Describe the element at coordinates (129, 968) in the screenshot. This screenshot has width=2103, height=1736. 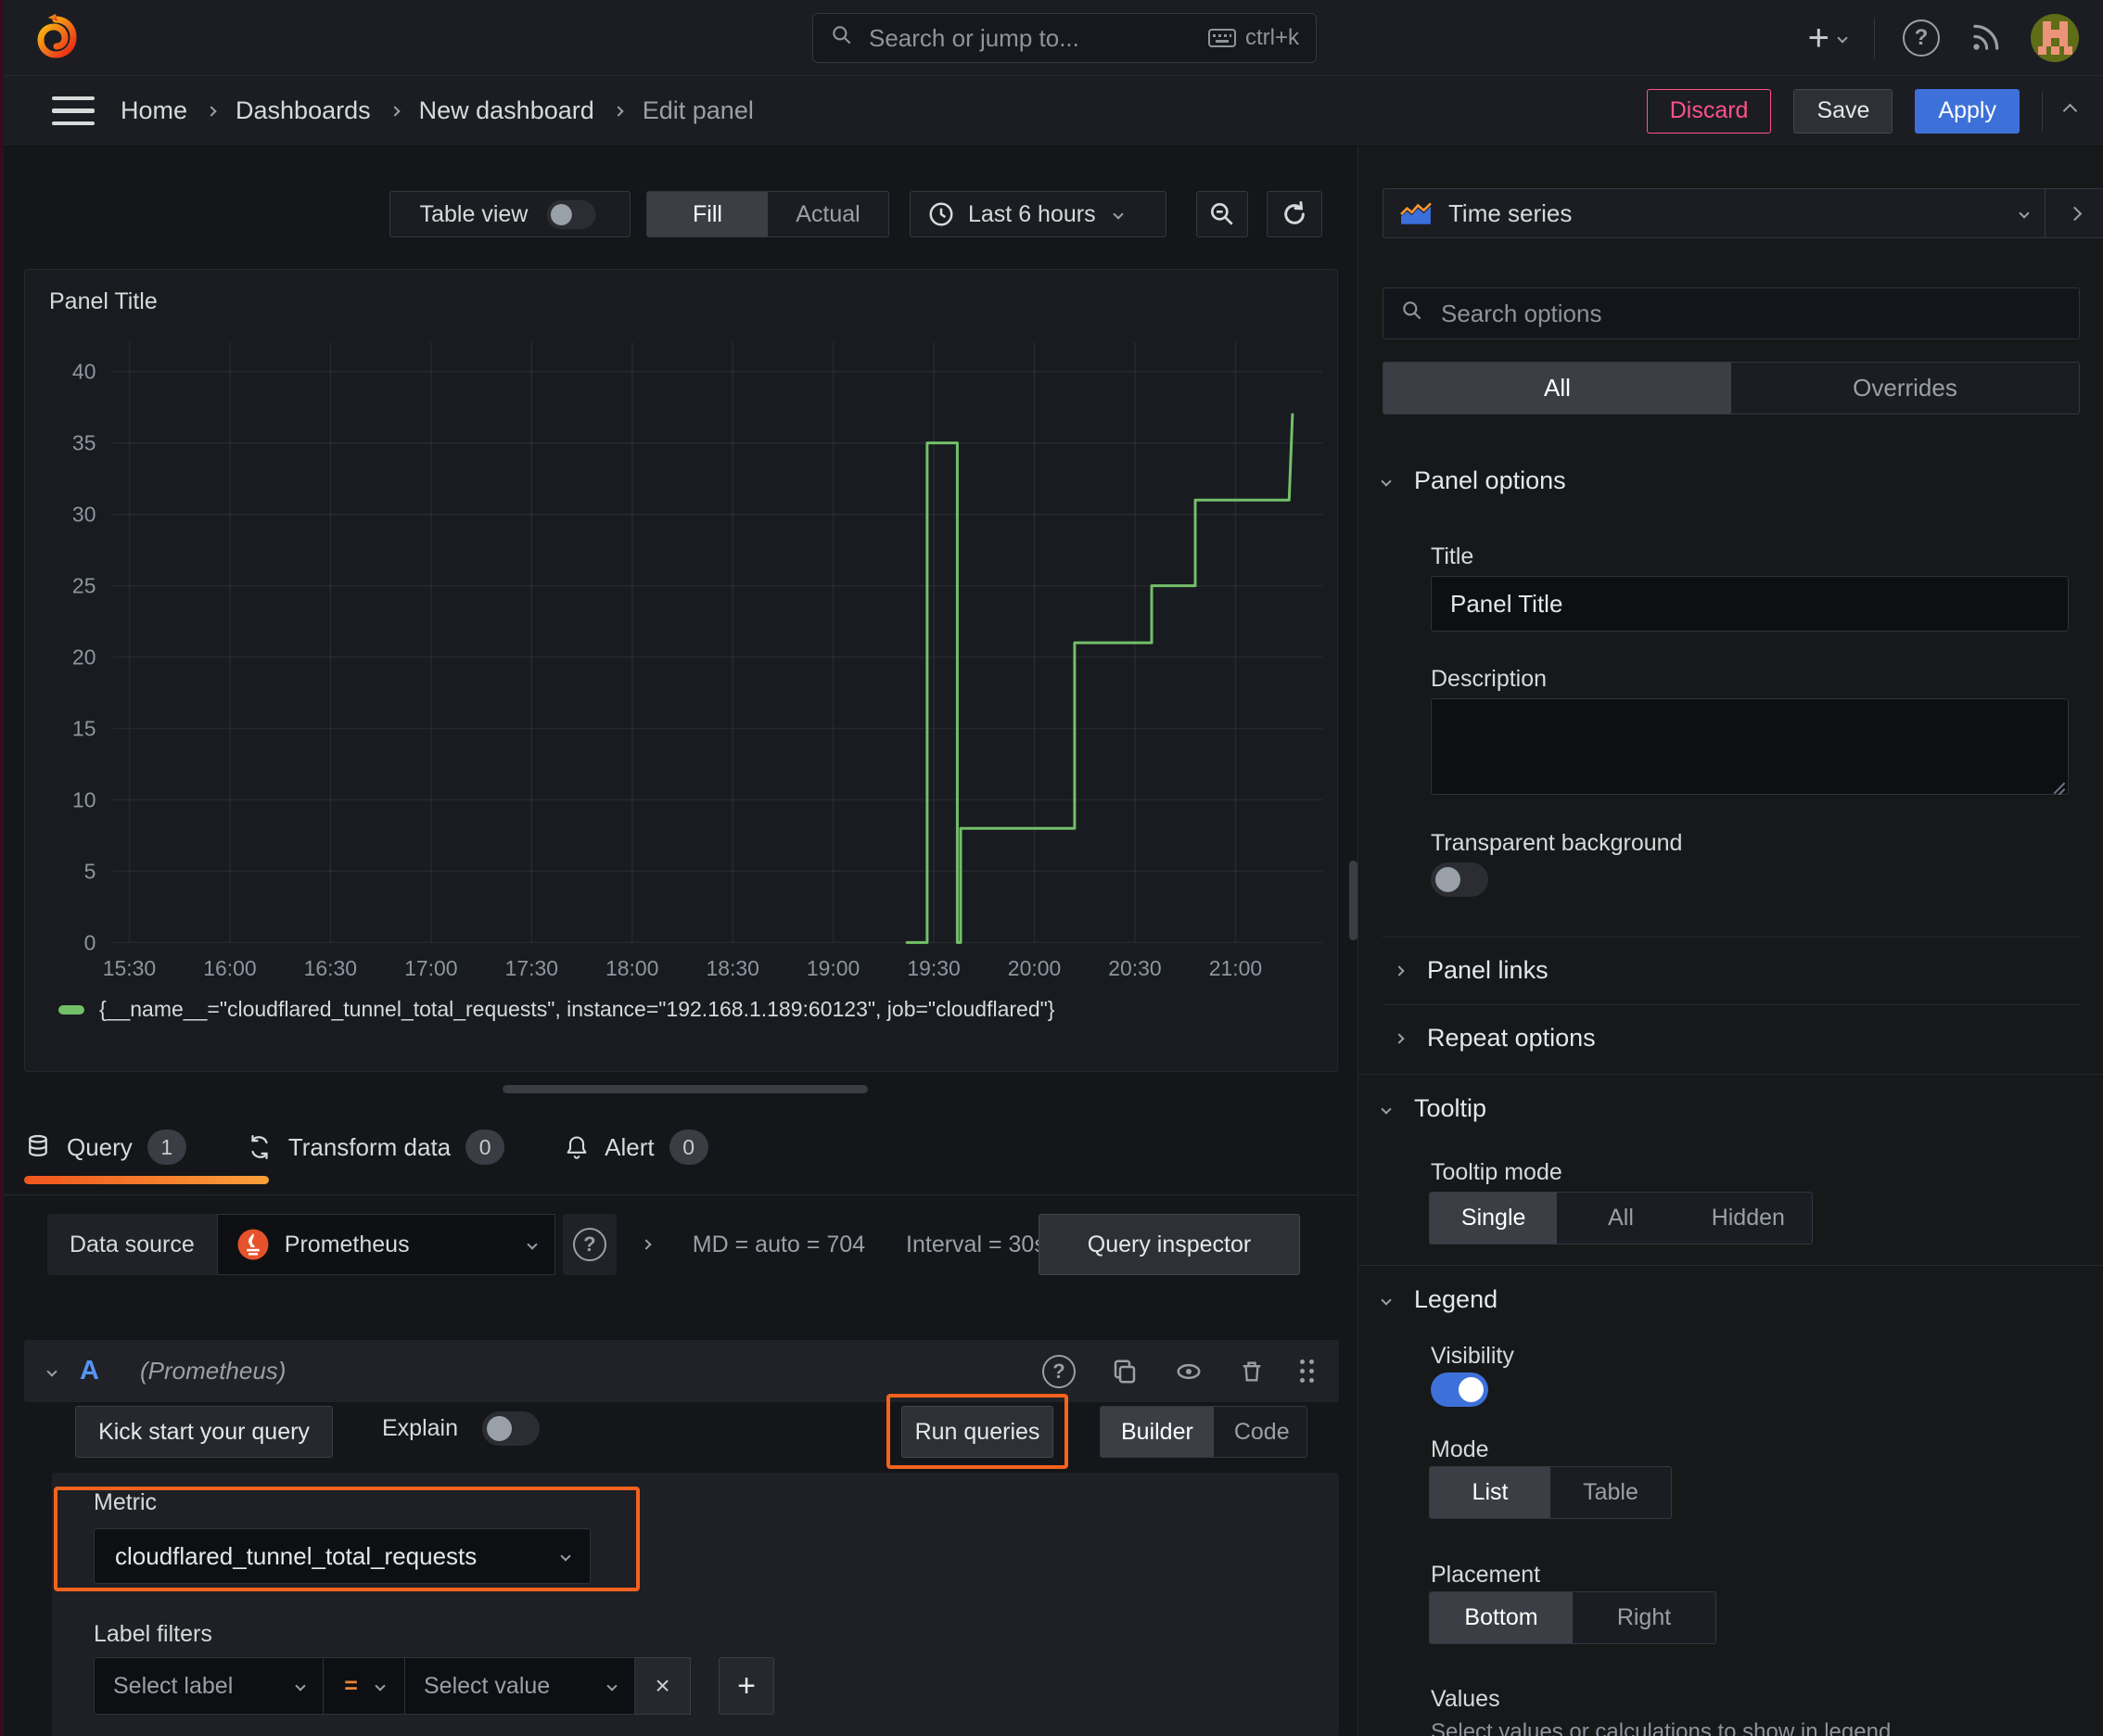
I see `svg-text: 15:30` at that location.